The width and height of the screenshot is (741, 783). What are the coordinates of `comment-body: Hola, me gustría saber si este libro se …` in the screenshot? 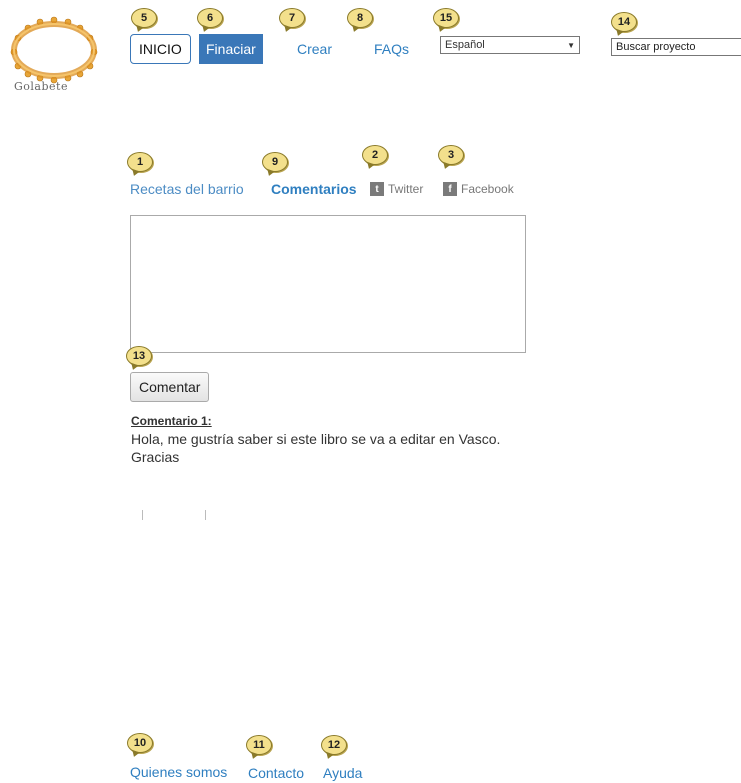 It's located at (316, 448).